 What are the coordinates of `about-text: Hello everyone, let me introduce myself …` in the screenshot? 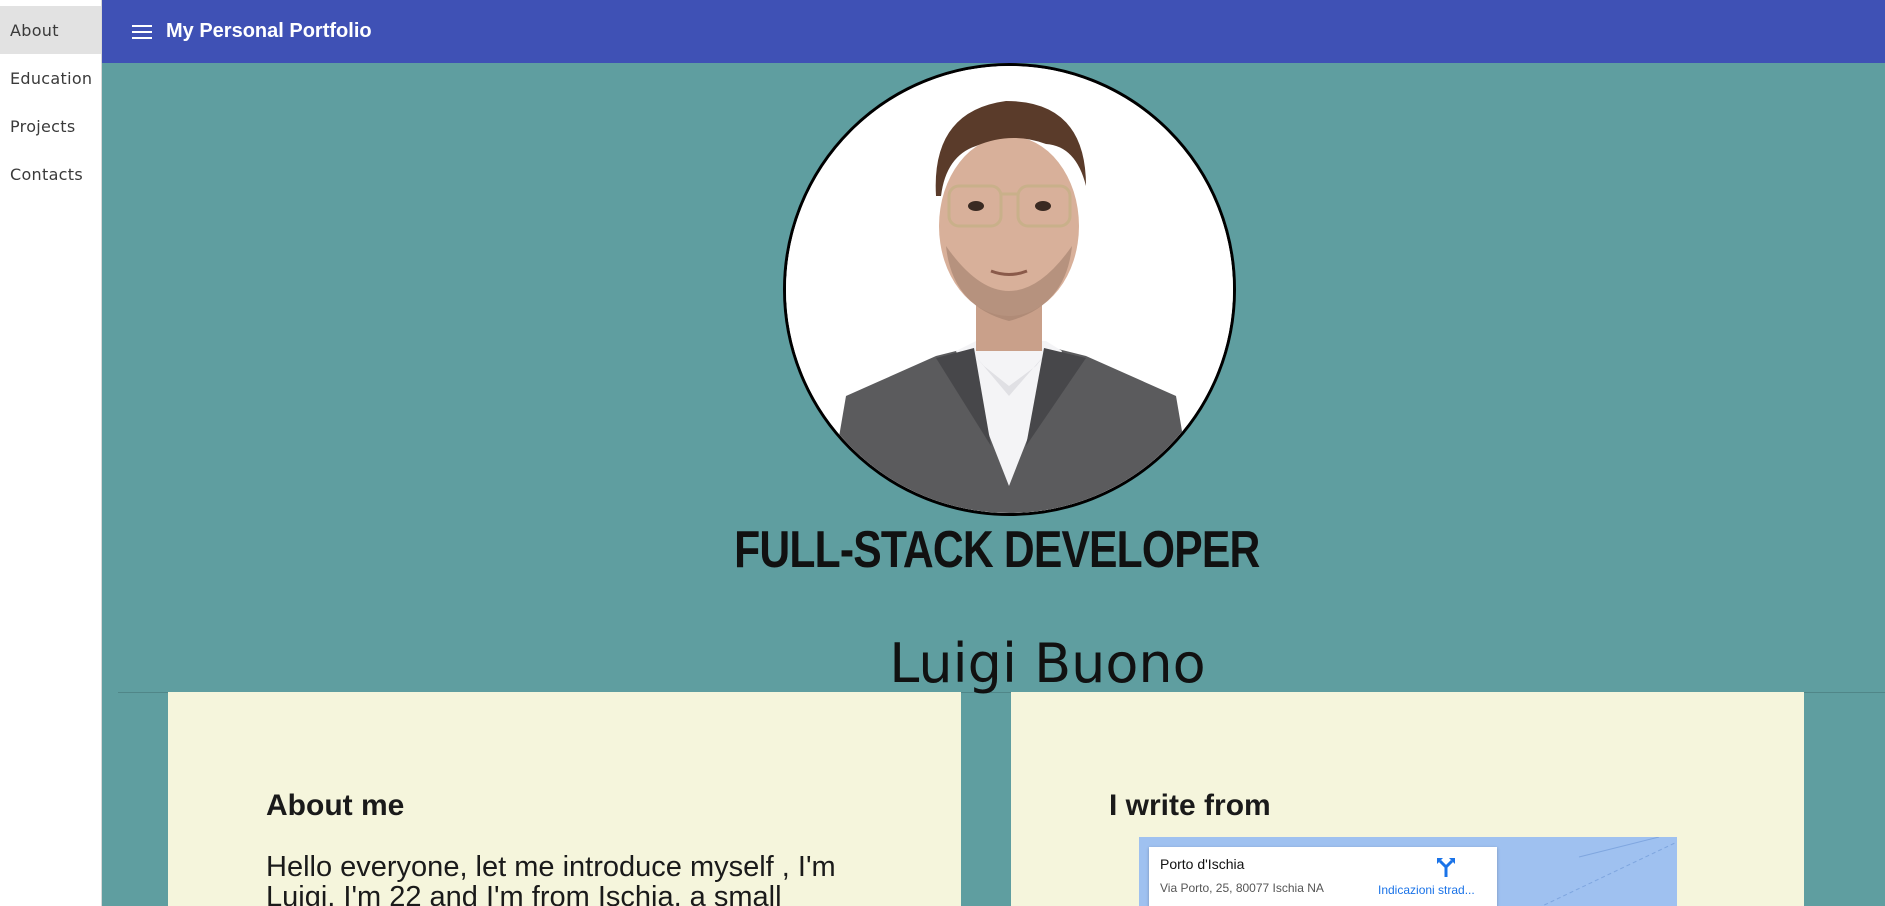 It's located at (551, 878).